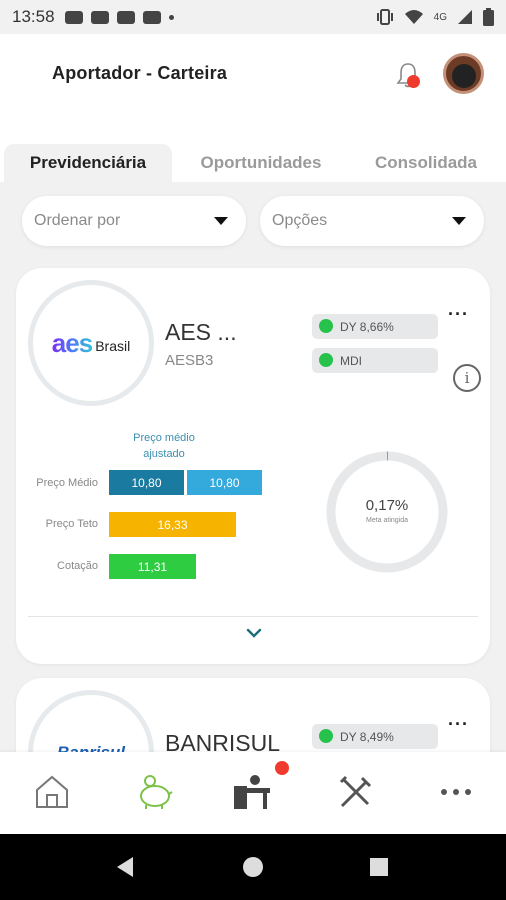  What do you see at coordinates (171, 17) in the screenshot?
I see `more-notifications-dot-icon` at bounding box center [171, 17].